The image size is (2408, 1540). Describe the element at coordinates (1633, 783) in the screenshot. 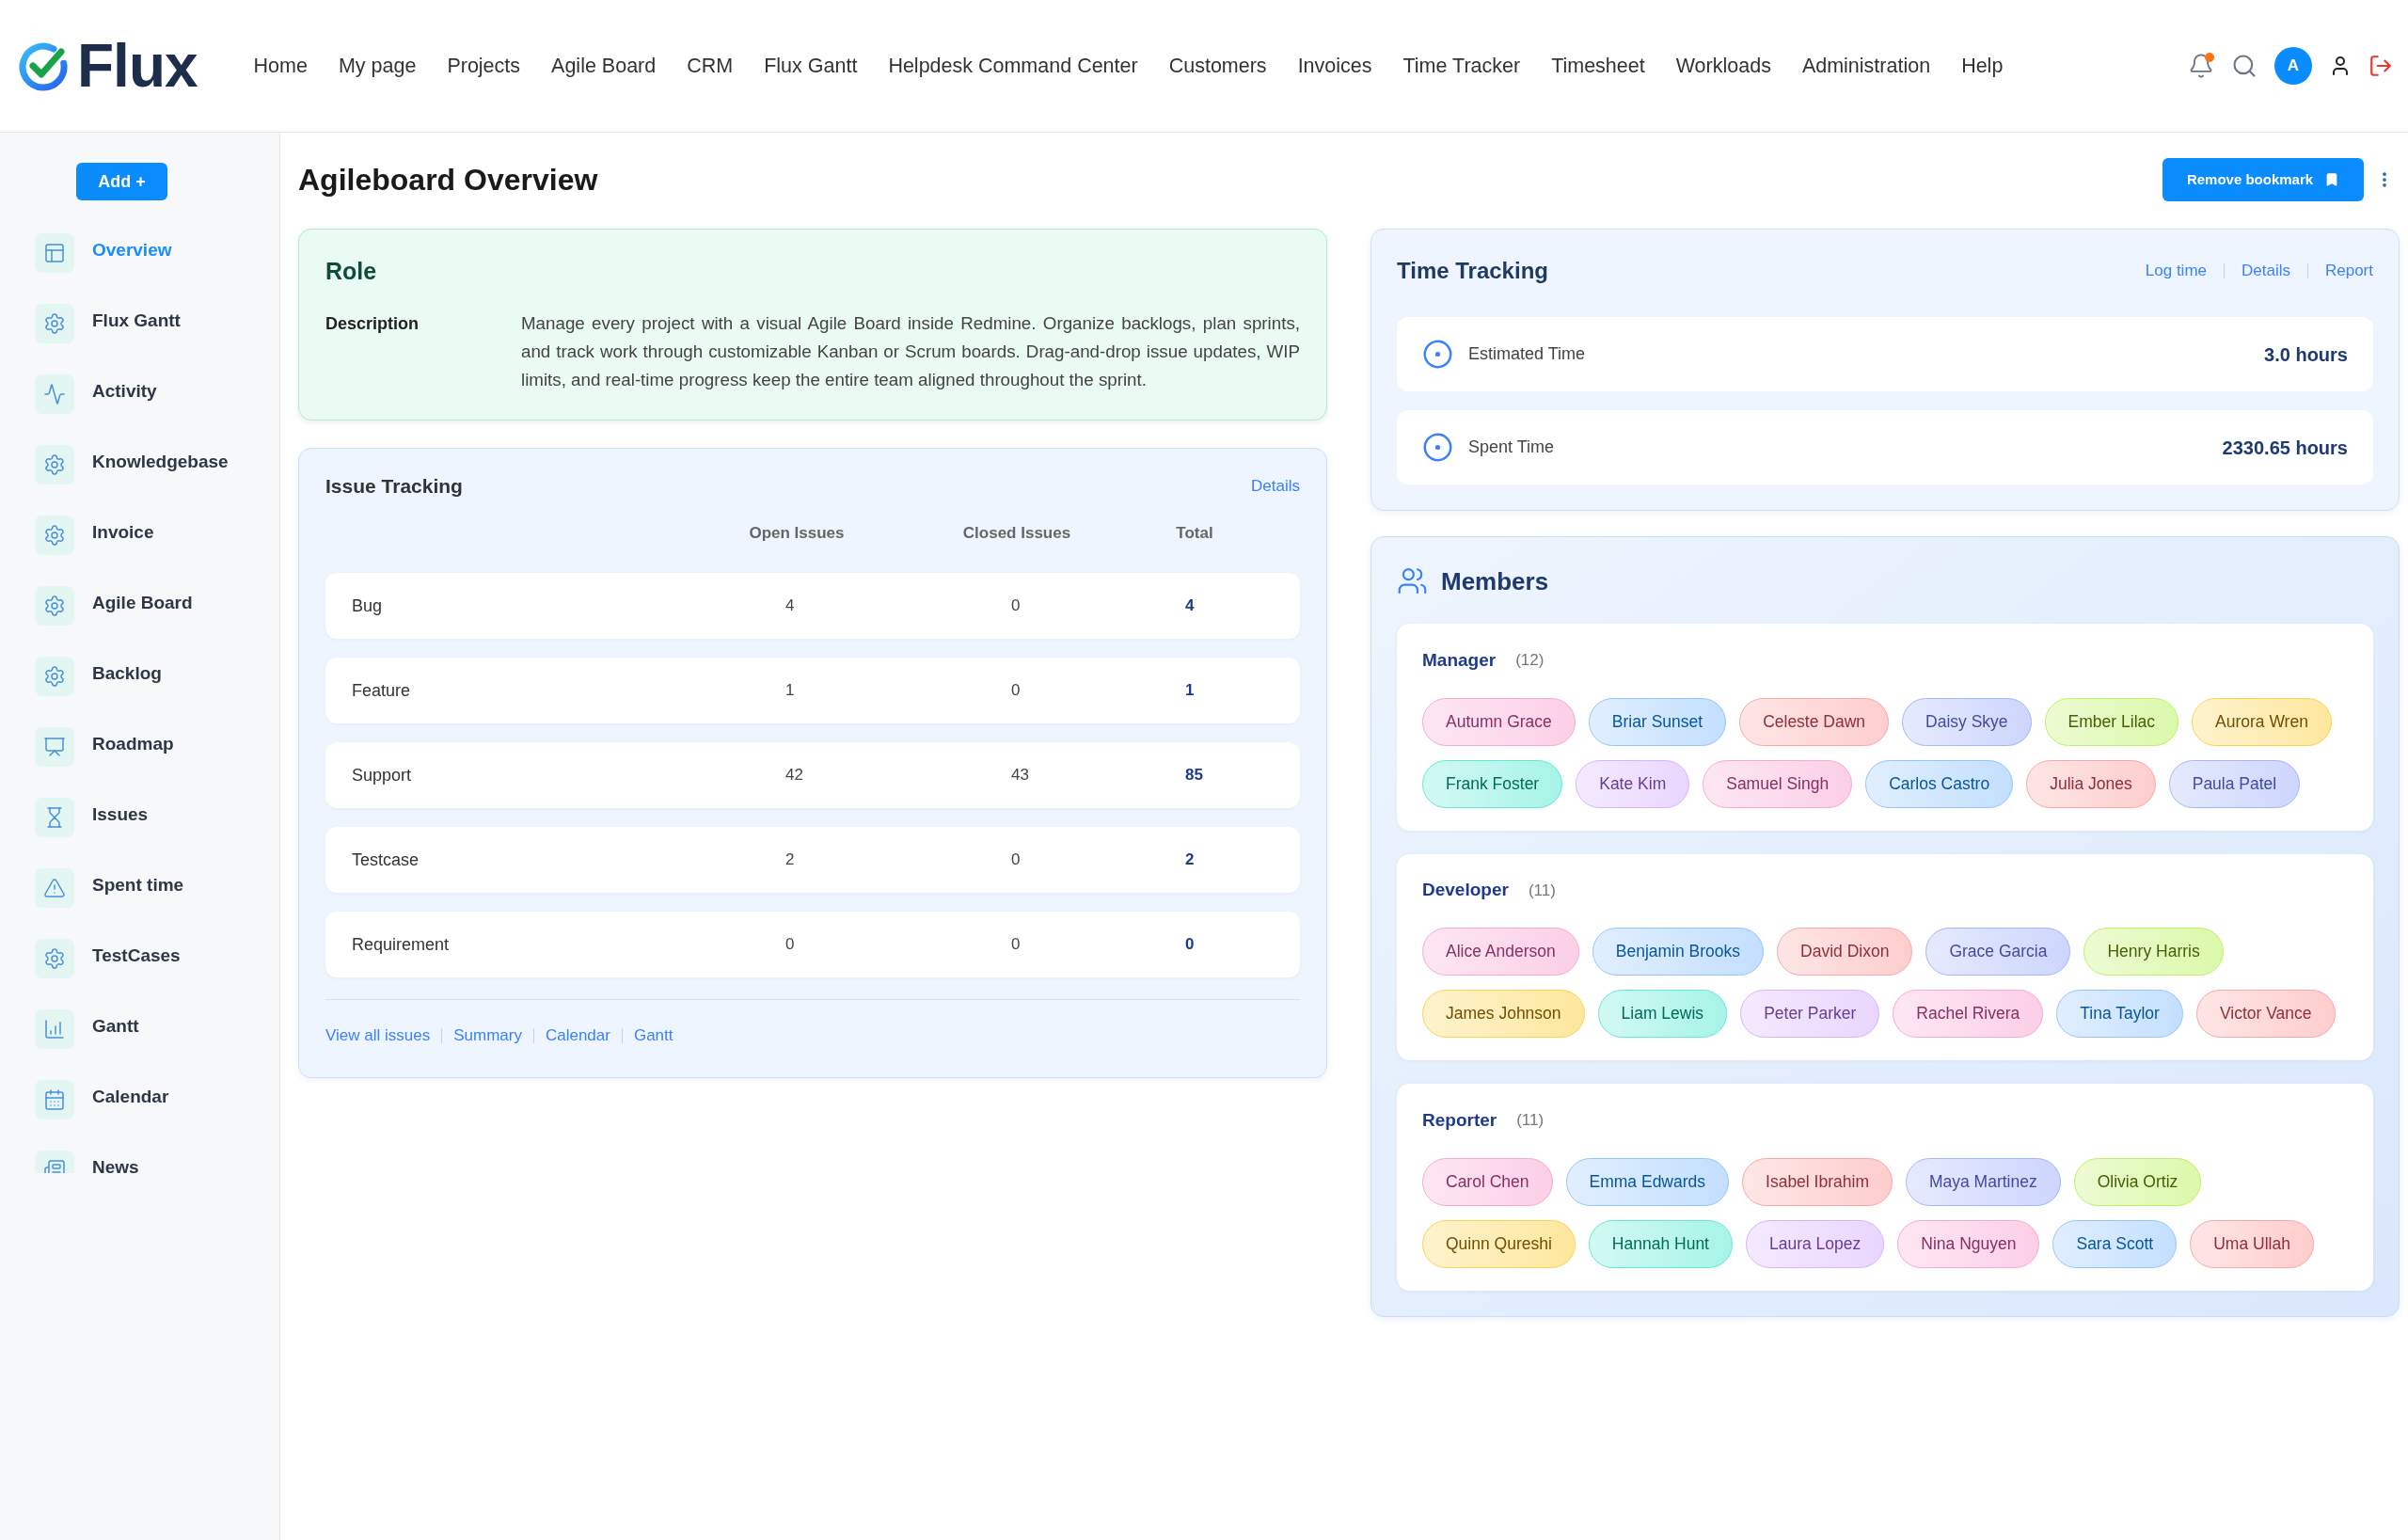

I see `member-tag: Kate Kim` at that location.